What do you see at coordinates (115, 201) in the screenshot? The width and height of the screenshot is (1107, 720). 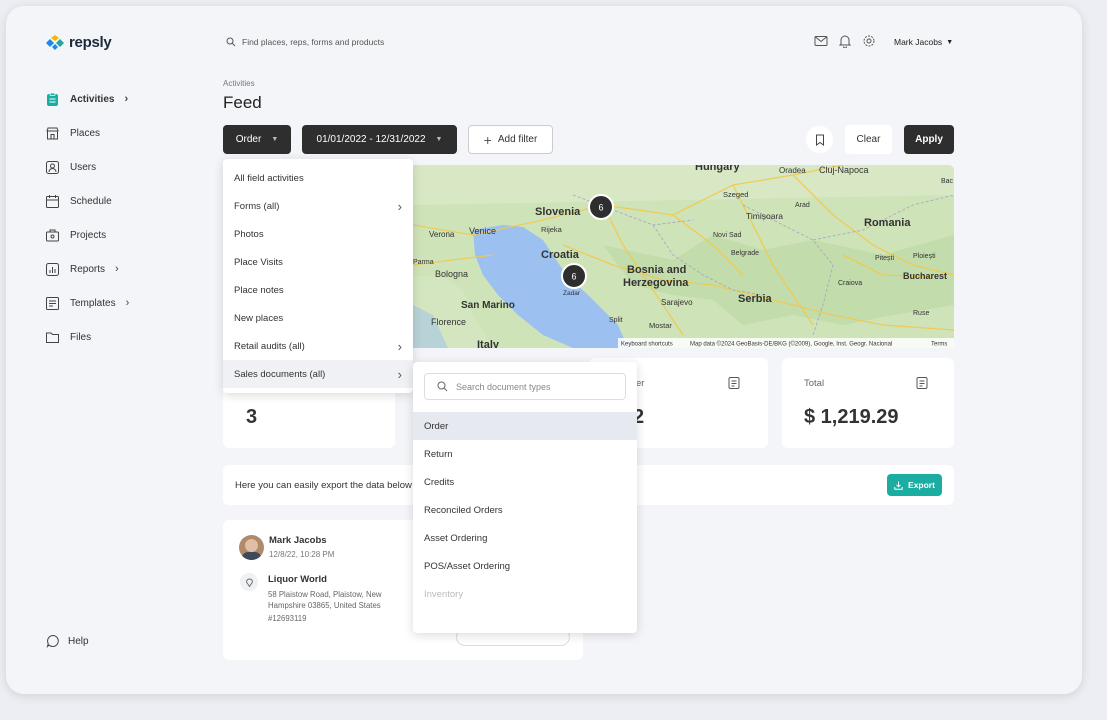 I see `sidebar-item-schedule: Schedule` at bounding box center [115, 201].